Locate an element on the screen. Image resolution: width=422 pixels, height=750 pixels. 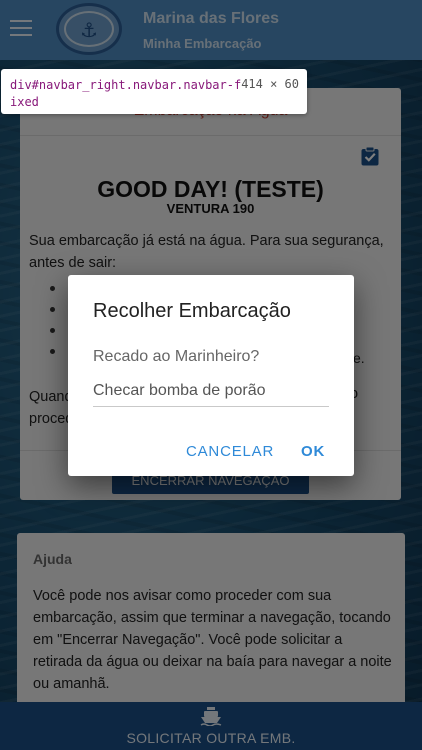
cancel-button: CANCELAR is located at coordinates (230, 451).